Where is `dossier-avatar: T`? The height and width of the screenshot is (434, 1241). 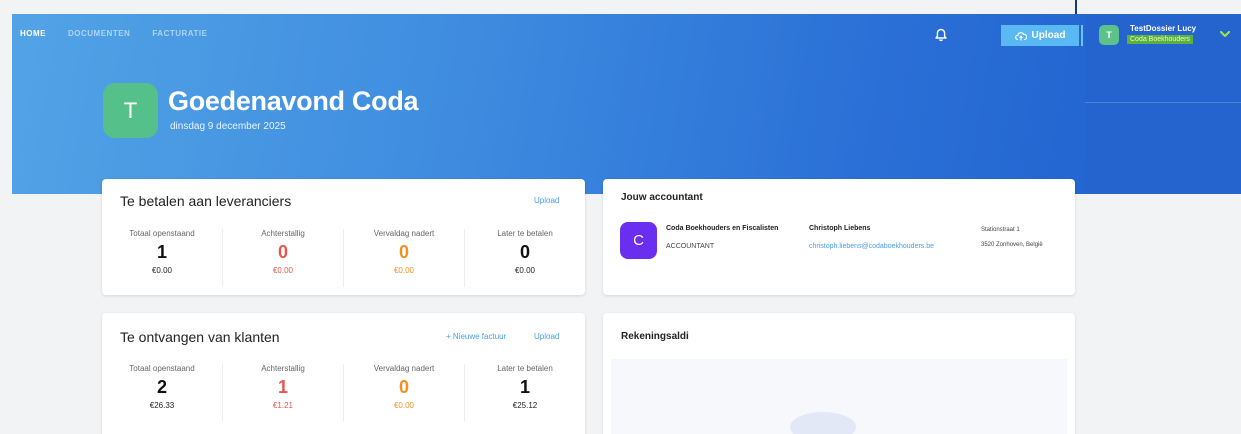
dossier-avatar: T is located at coordinates (130, 110).